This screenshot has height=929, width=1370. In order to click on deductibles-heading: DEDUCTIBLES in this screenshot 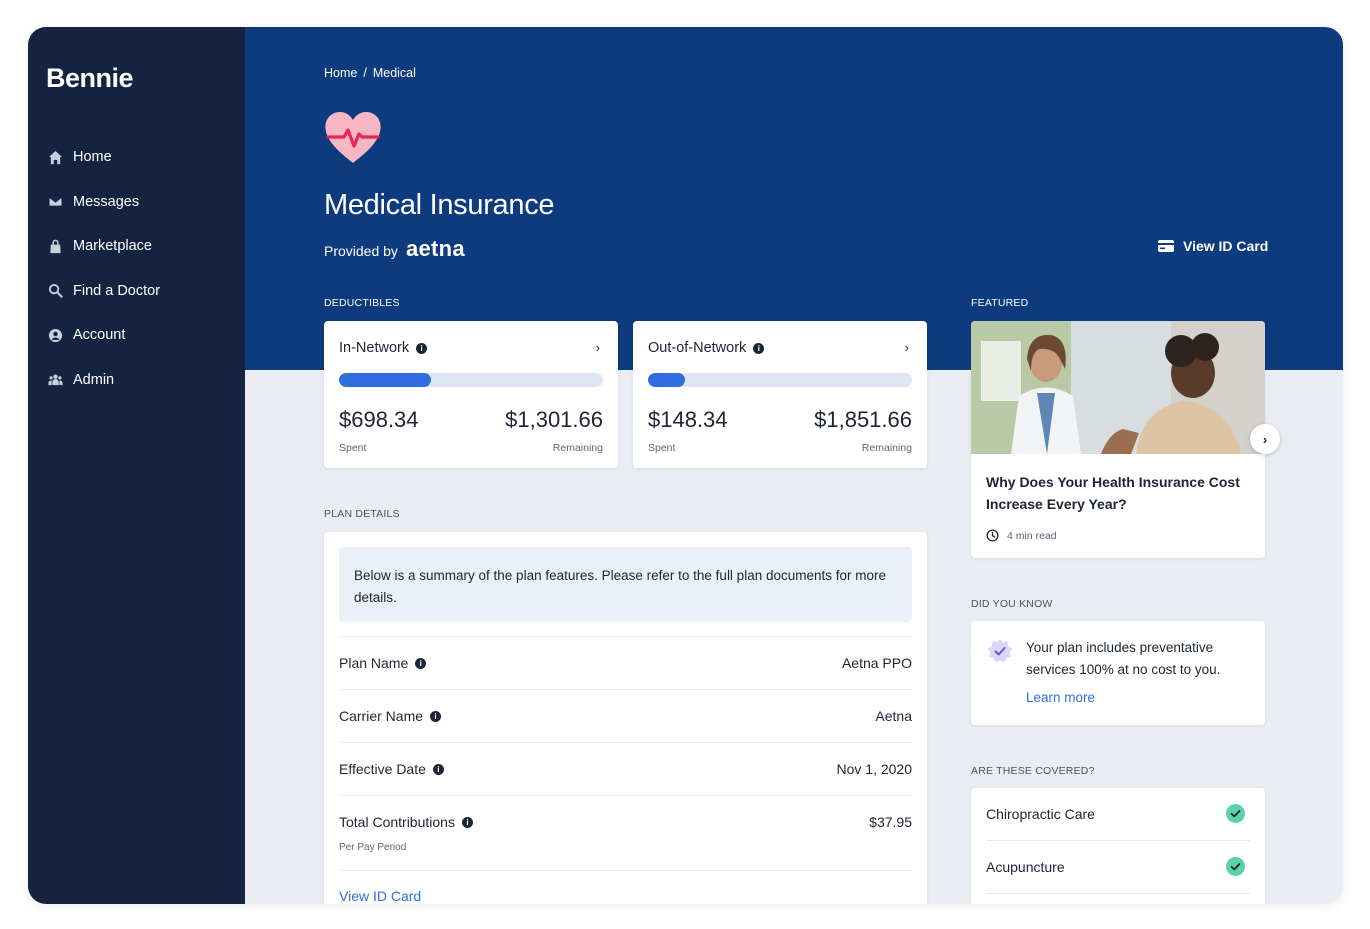, I will do `click(362, 303)`.